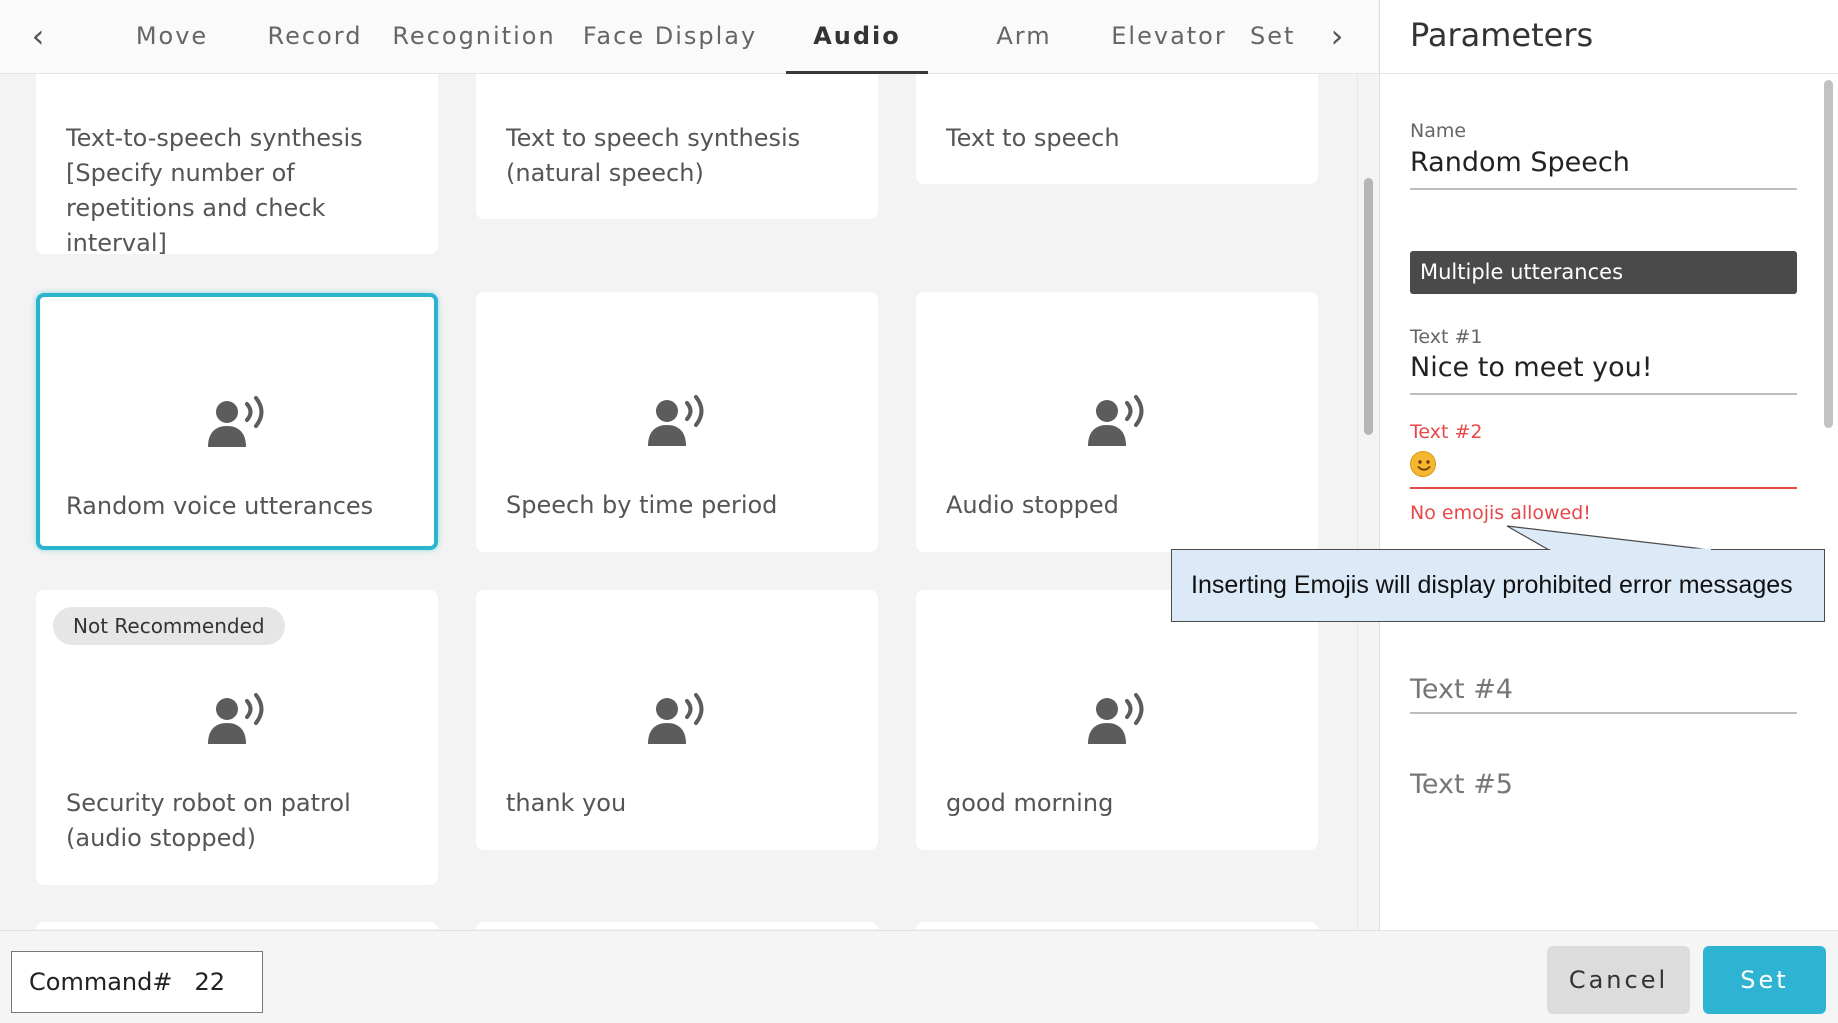 This screenshot has height=1023, width=1838. What do you see at coordinates (1446, 432) in the screenshot?
I see `text2-label: Text #2` at bounding box center [1446, 432].